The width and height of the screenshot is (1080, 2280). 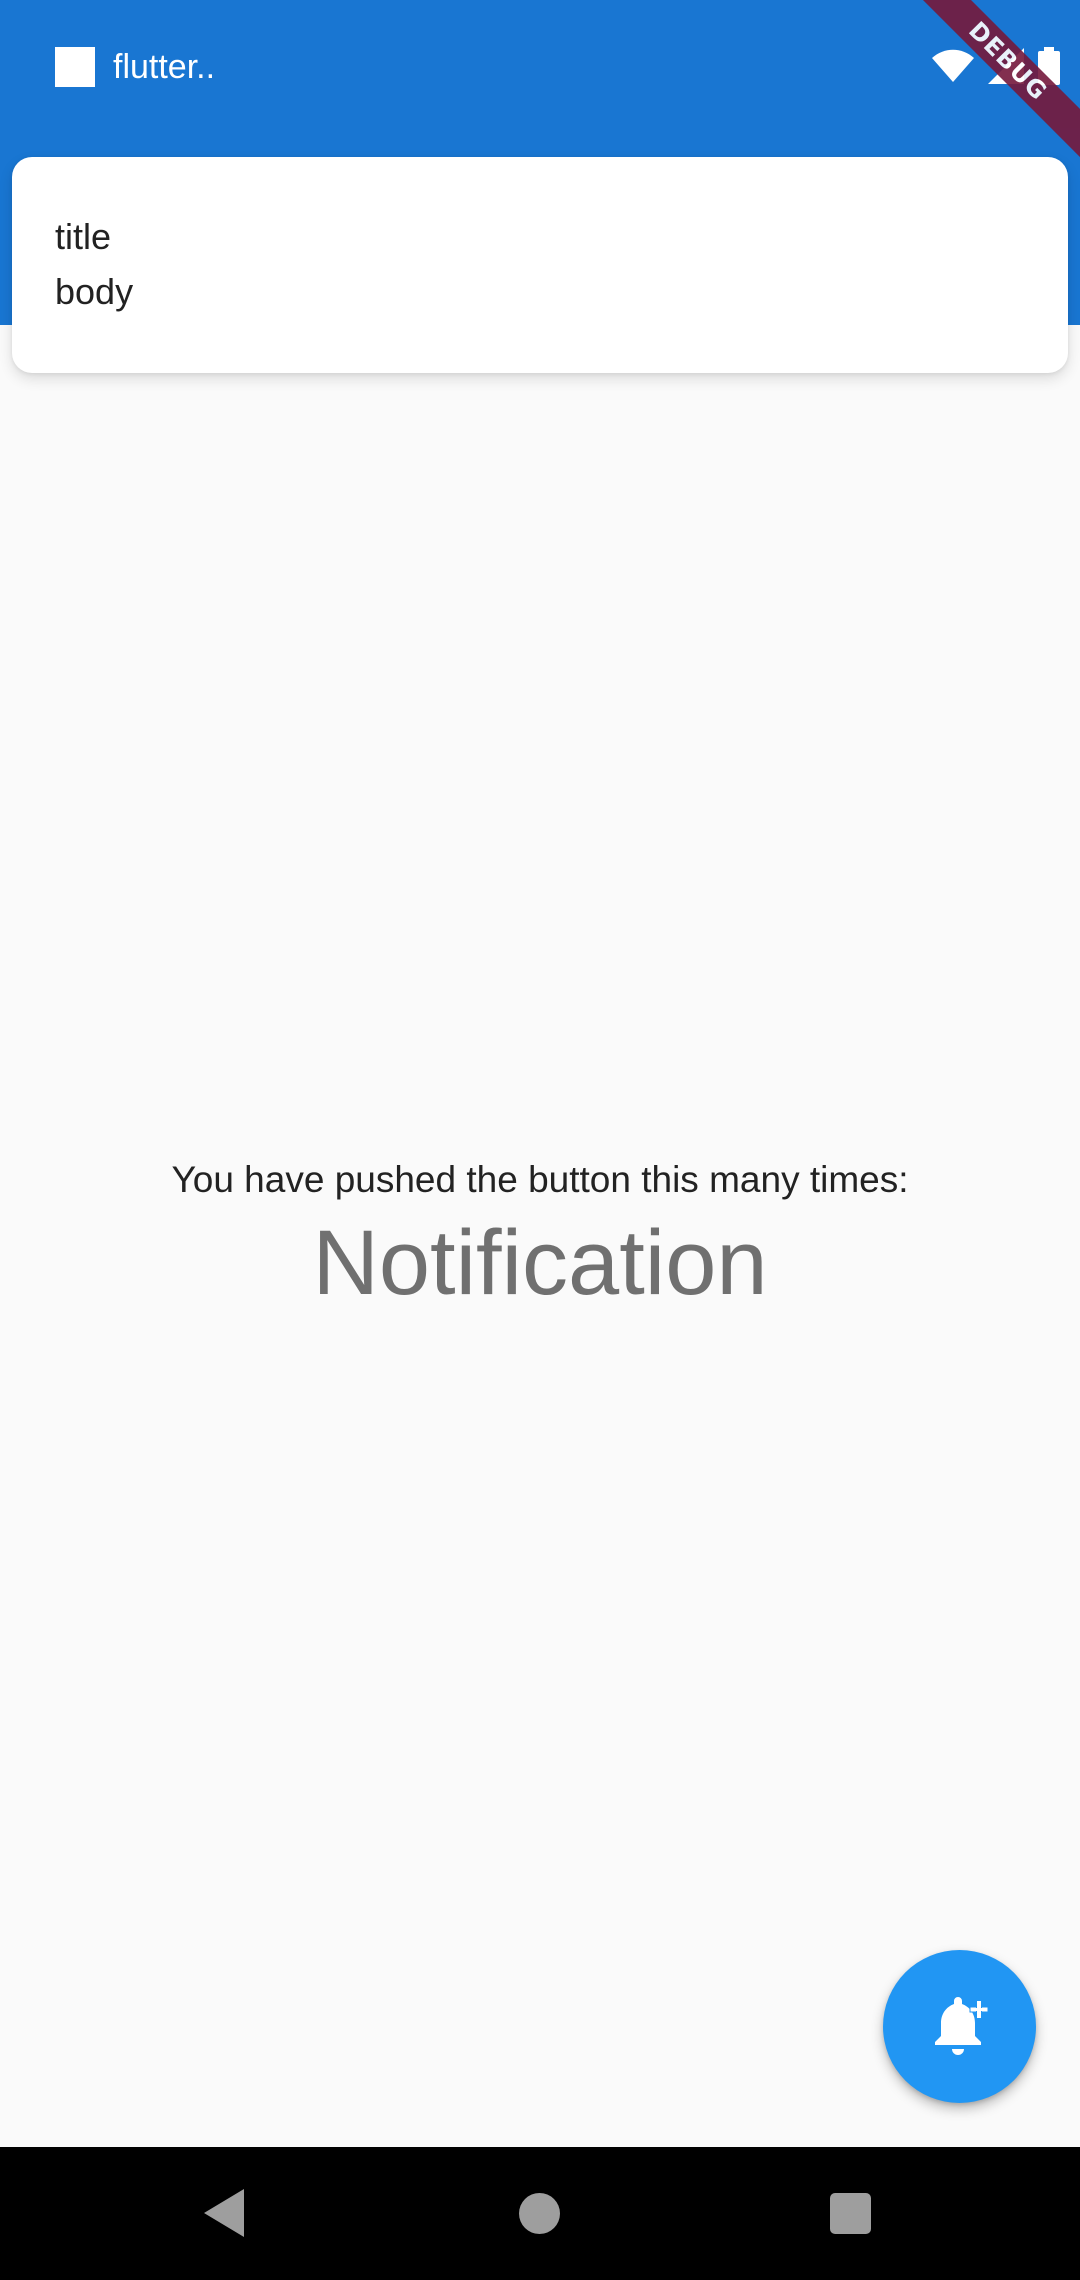 What do you see at coordinates (540, 265) in the screenshot?
I see `notification-card: title body` at bounding box center [540, 265].